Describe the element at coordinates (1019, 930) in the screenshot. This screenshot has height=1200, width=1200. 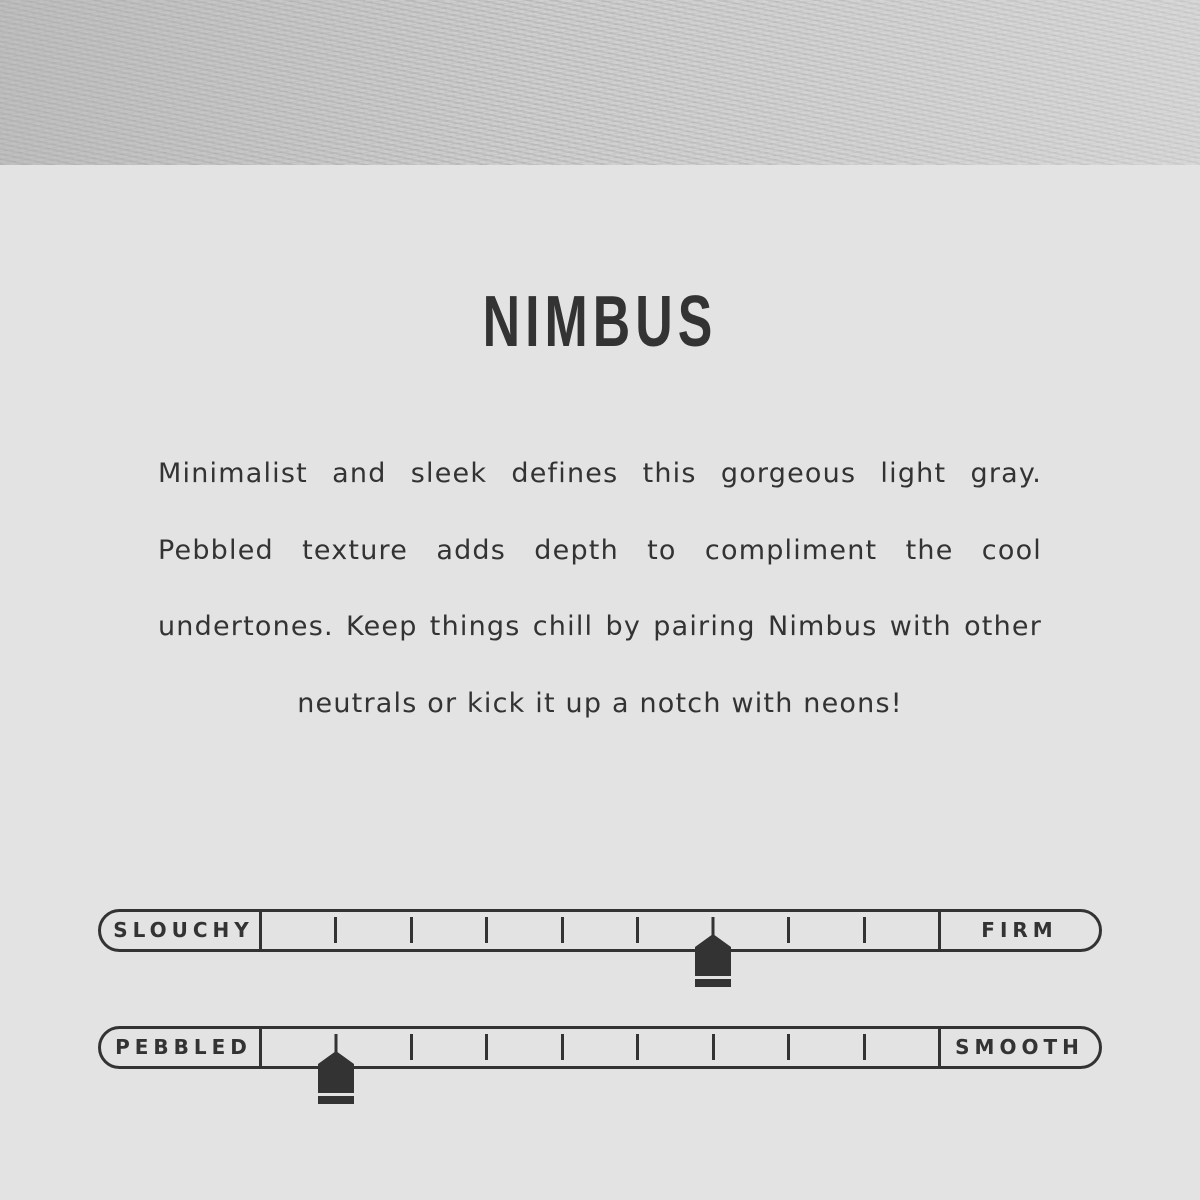
I see `scale-right-label: FIRM` at that location.